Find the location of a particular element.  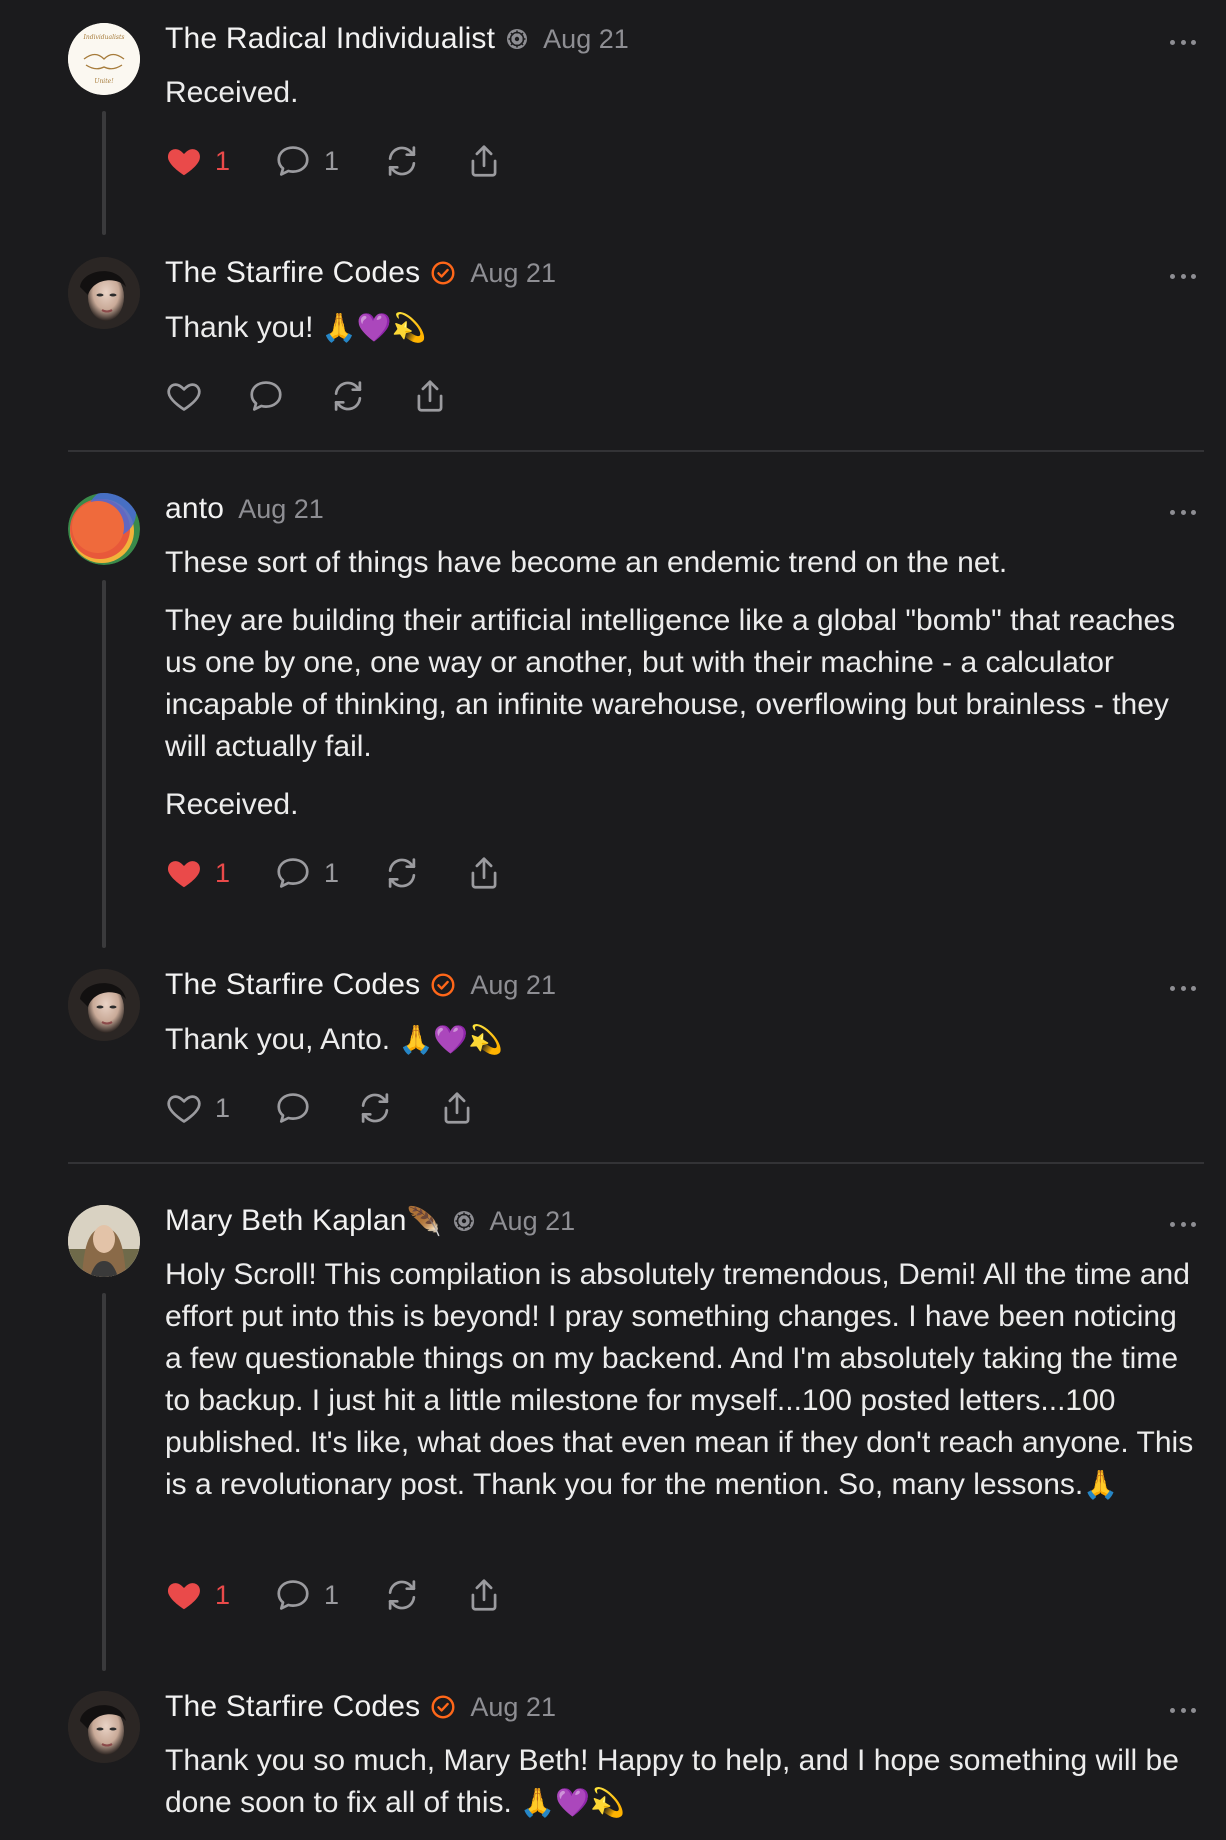

reply-count: 1 is located at coordinates (332, 1594).